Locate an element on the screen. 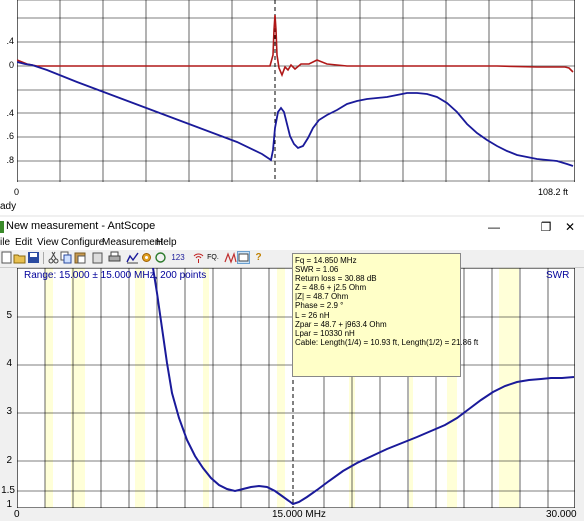 This screenshot has width=584, height=521. tdr-y-tick: 0 is located at coordinates (11, 65).